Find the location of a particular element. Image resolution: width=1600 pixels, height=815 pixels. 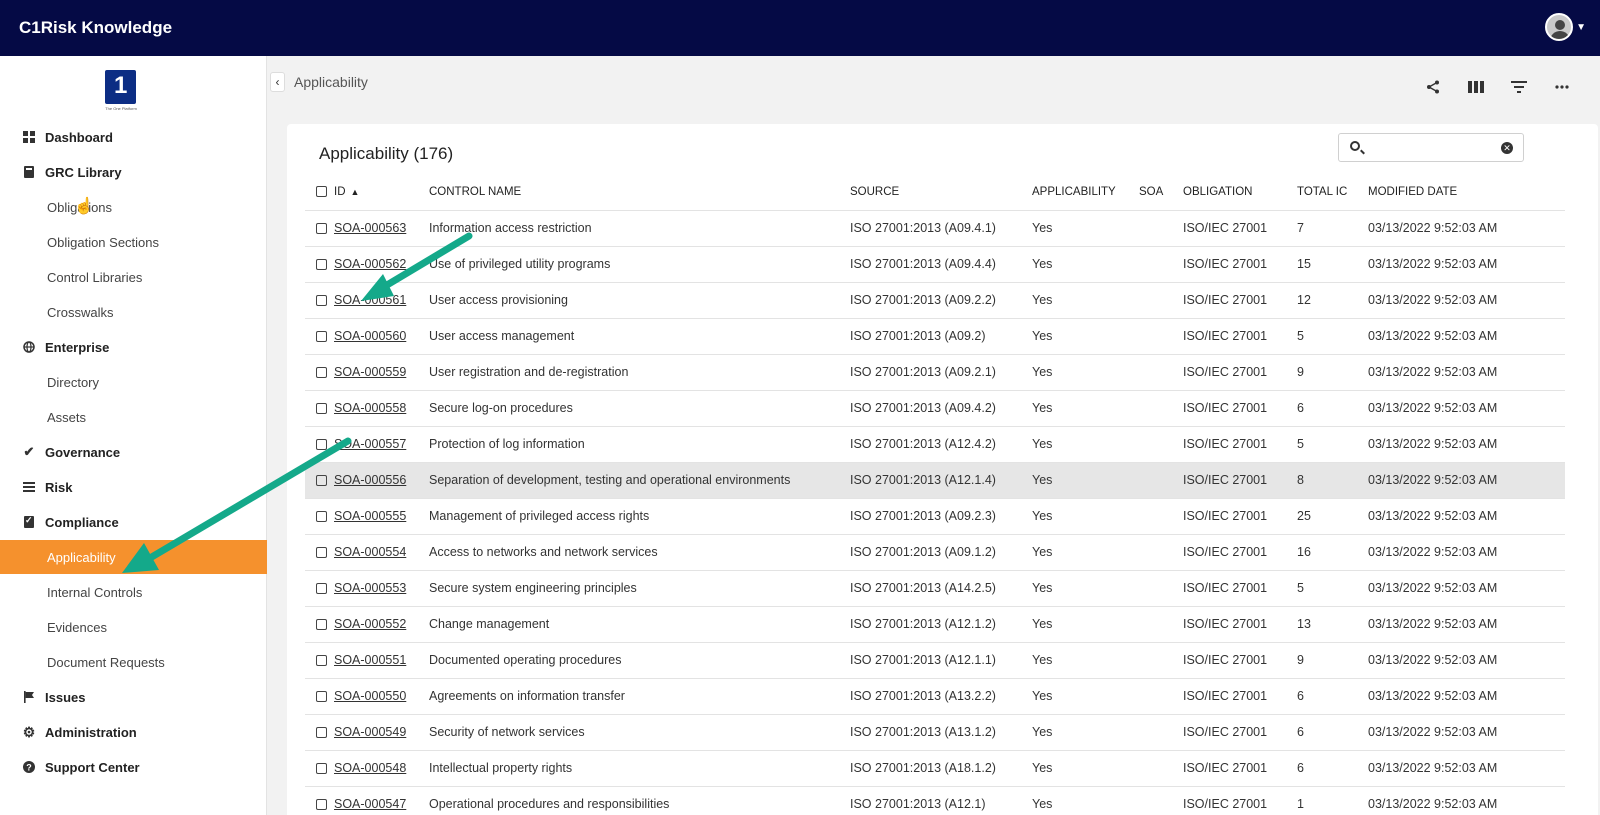

record-id-link: SOA-000554 is located at coordinates (370, 552).